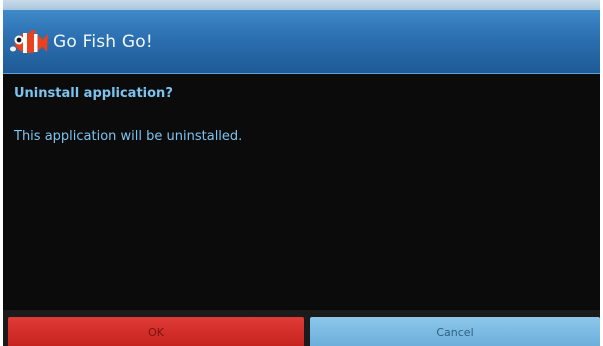 This screenshot has height=346, width=603. Describe the element at coordinates (103, 41) in the screenshot. I see `app-title: Go Fish Go!` at that location.